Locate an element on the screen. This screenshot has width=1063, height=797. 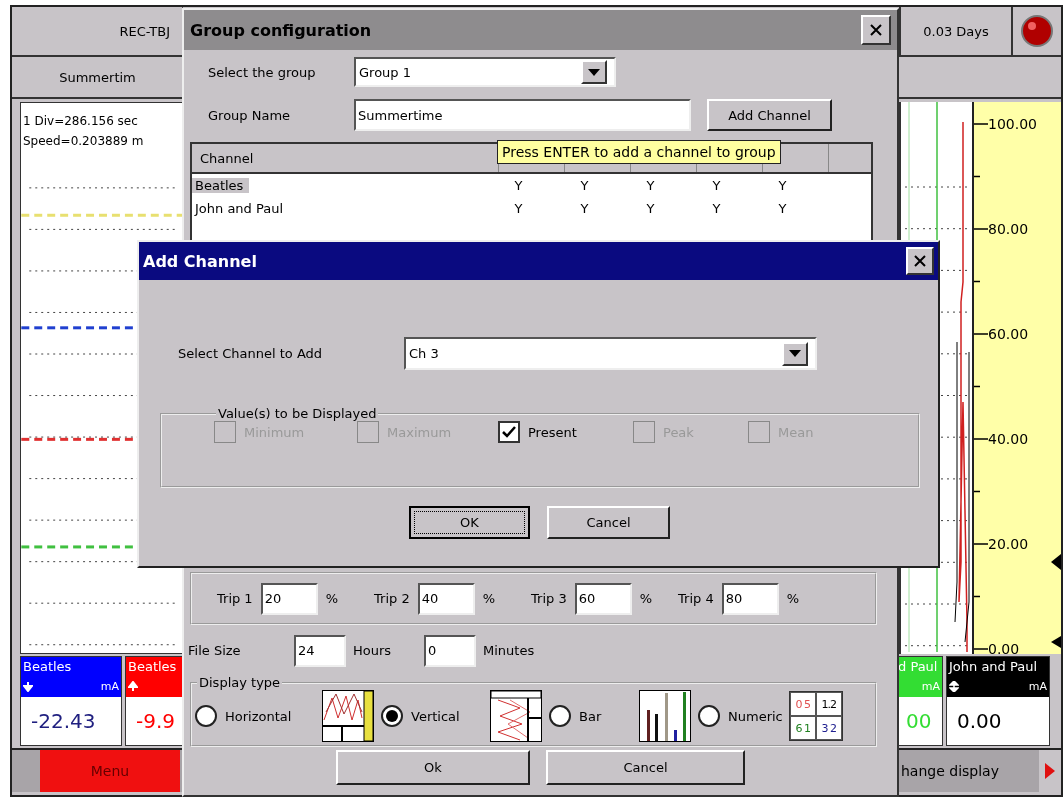
field-label: Group Name is located at coordinates (249, 115).